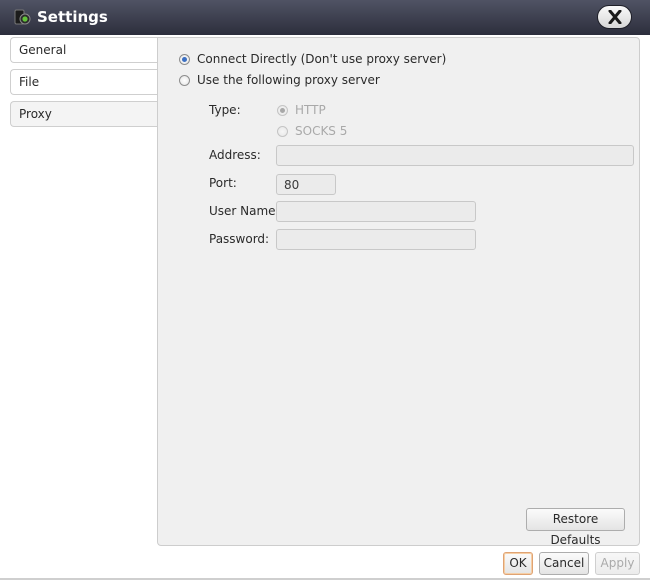  What do you see at coordinates (86, 50) in the screenshot?
I see `sidebar-tab-general: General` at bounding box center [86, 50].